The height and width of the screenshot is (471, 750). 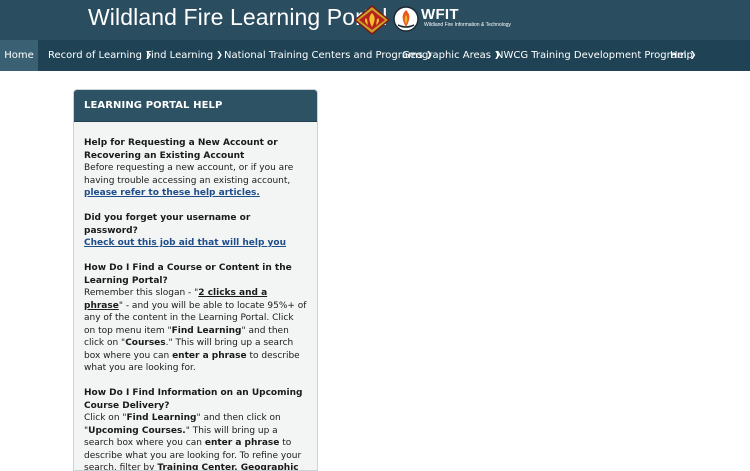 I want to click on help-emphasis: Upcoming Courses., so click(x=137, y=430).